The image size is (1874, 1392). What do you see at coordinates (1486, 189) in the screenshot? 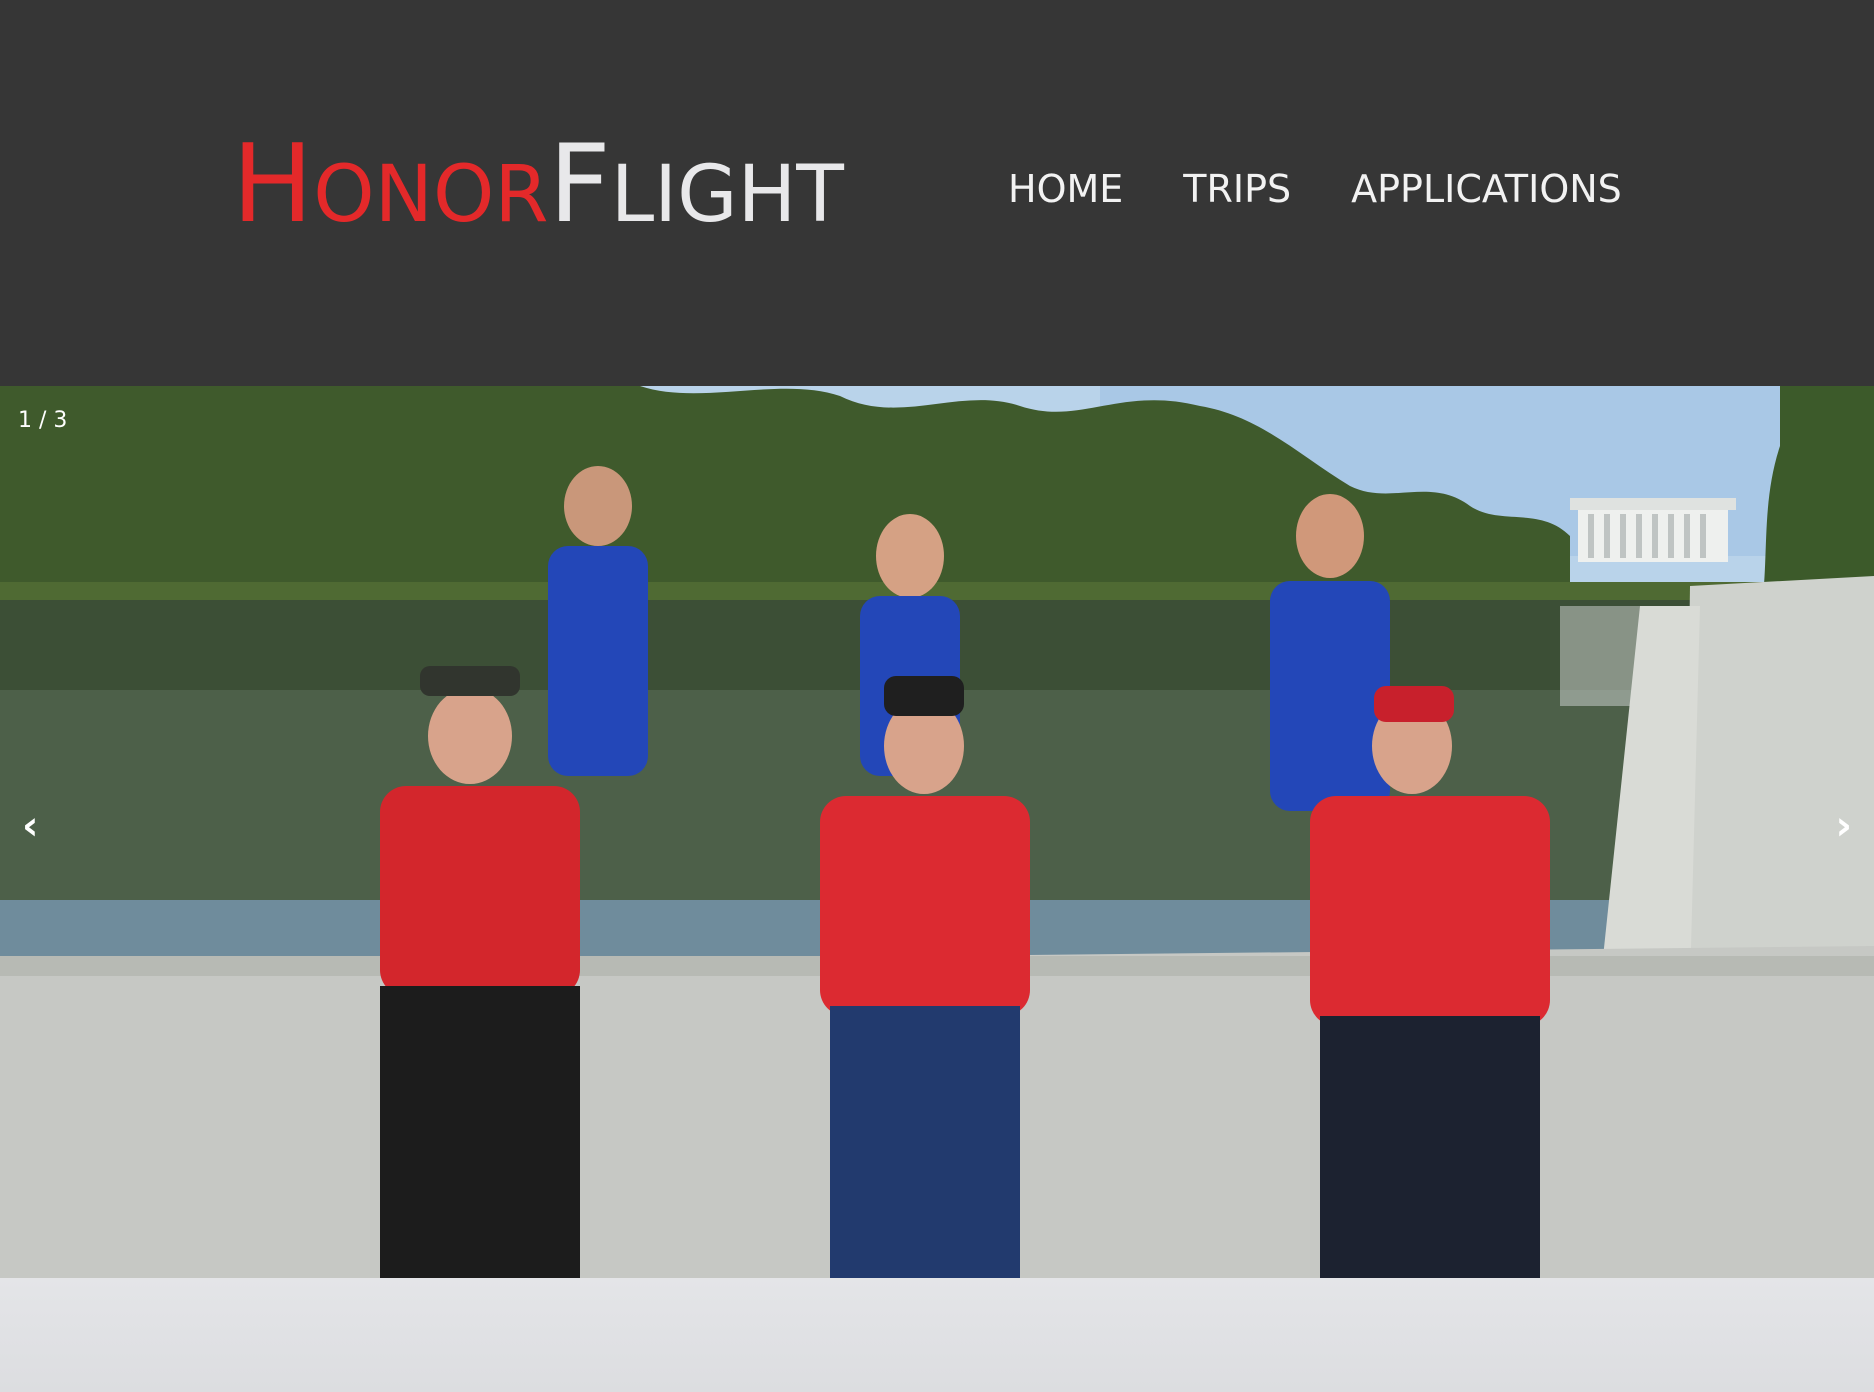
I see `nav-applications: APPLICATIONS` at bounding box center [1486, 189].